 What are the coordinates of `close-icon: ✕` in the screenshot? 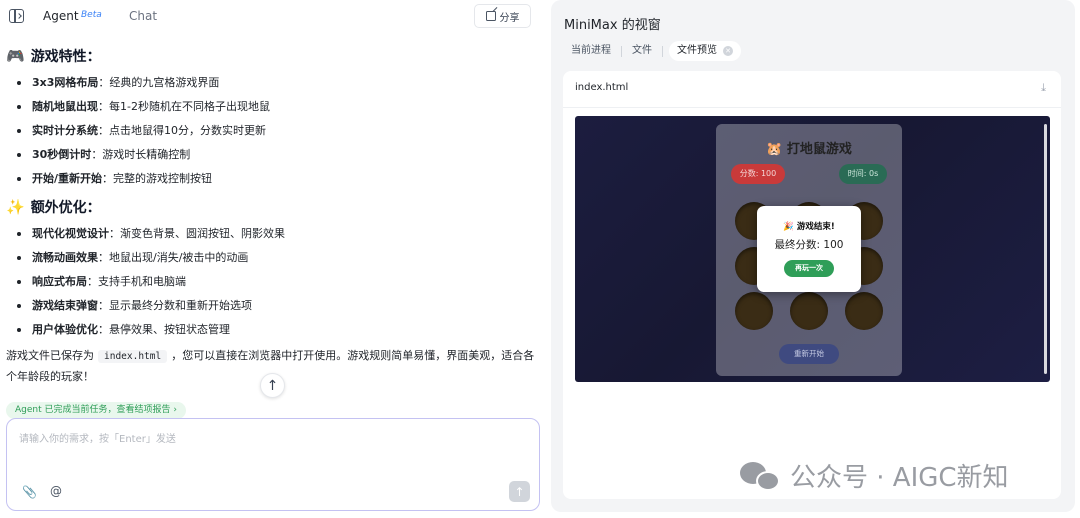 It's located at (728, 51).